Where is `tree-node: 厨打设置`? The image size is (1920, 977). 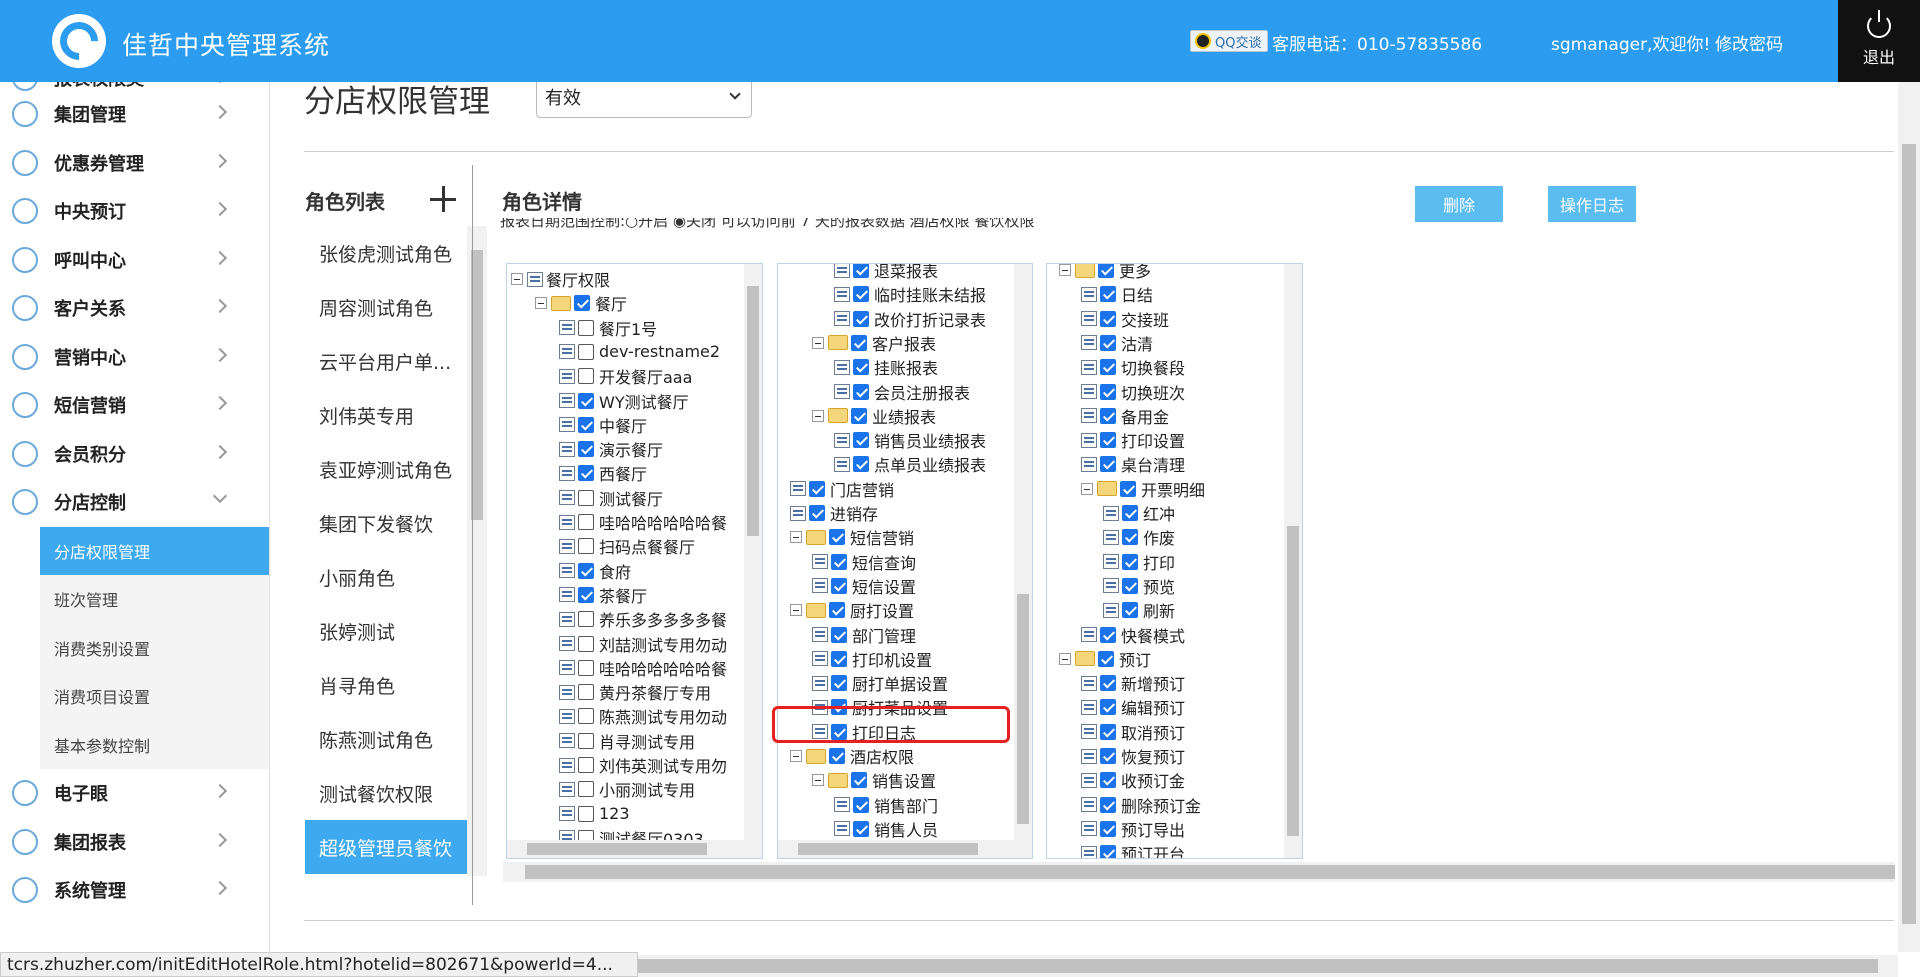 tree-node: 厨打设置 is located at coordinates (852, 610).